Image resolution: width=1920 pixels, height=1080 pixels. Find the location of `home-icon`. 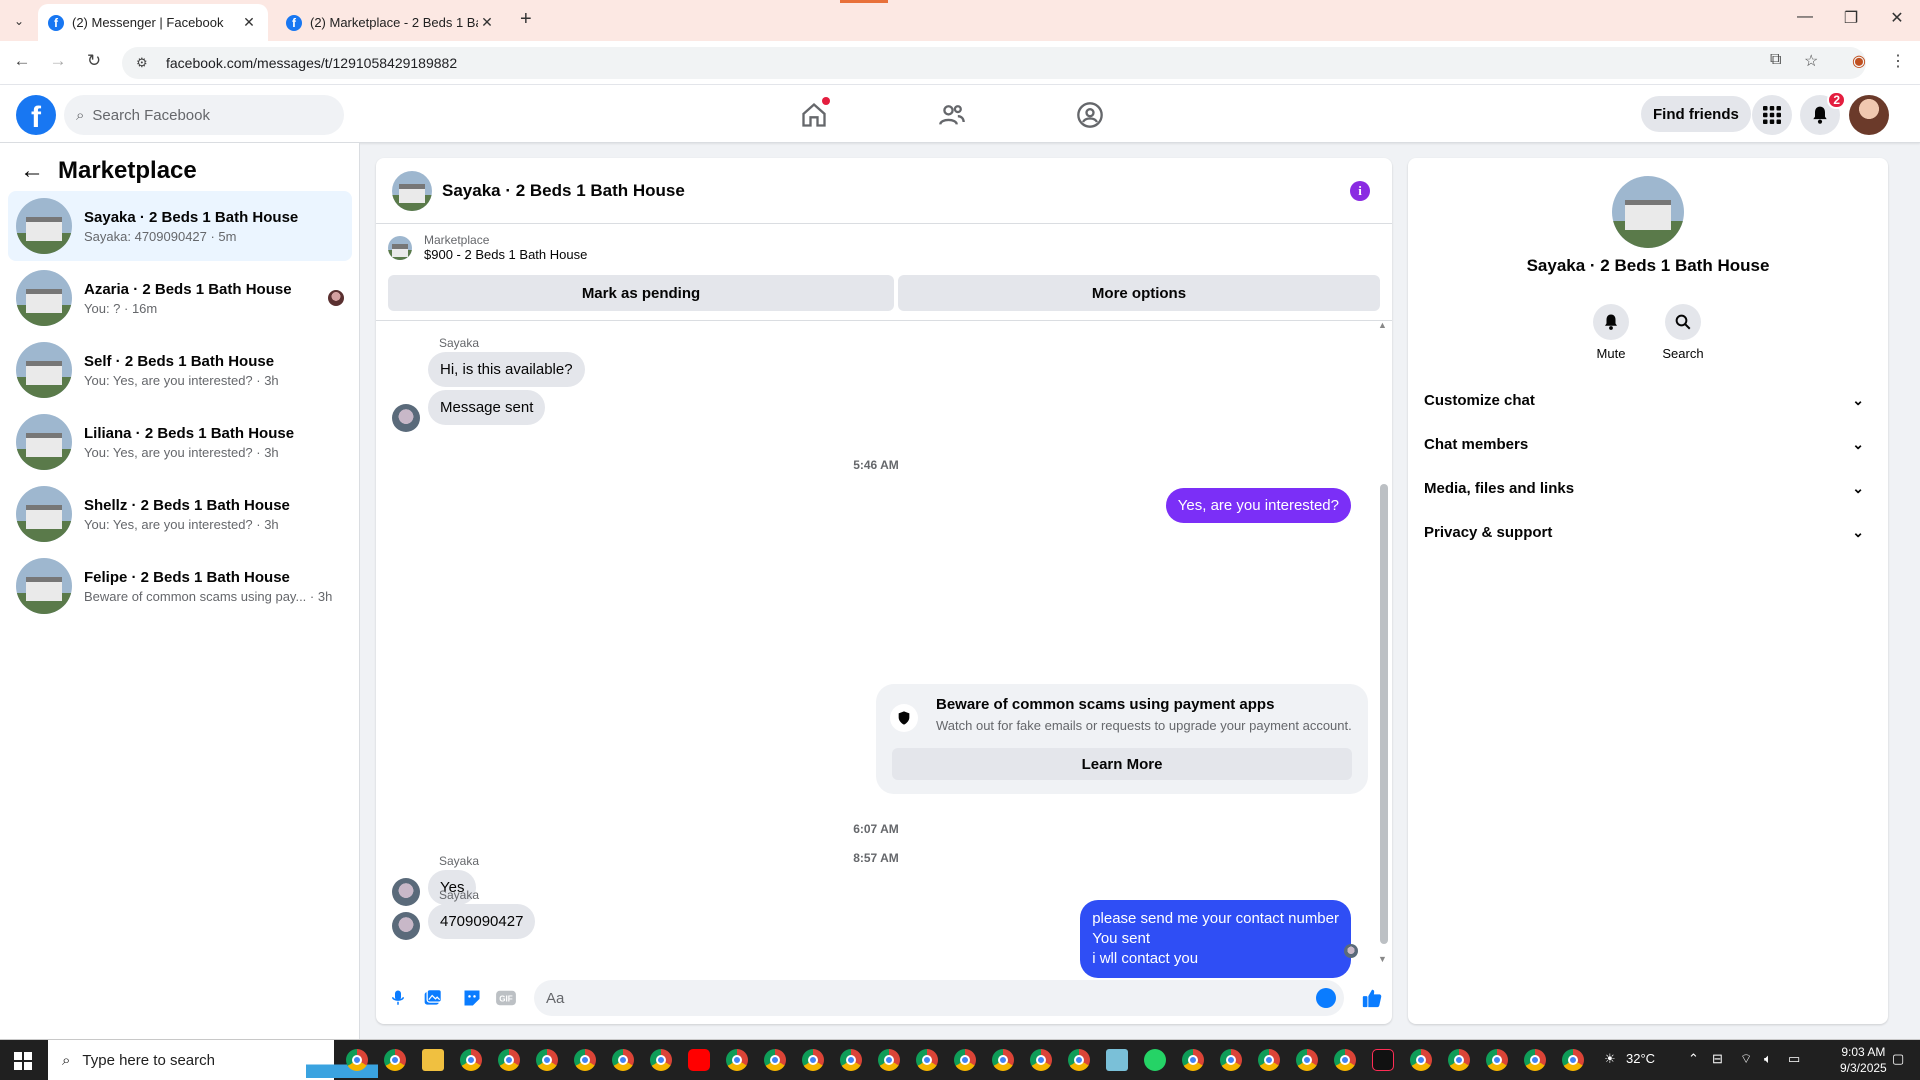

home-icon is located at coordinates (814, 115).